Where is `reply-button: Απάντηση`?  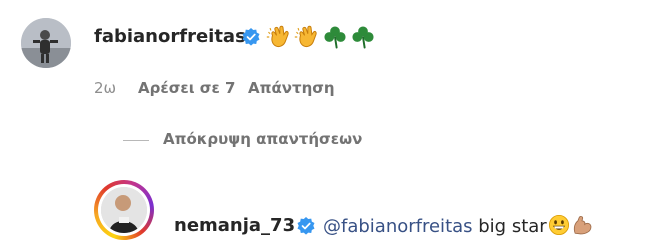
reply-button: Απάντηση is located at coordinates (291, 88).